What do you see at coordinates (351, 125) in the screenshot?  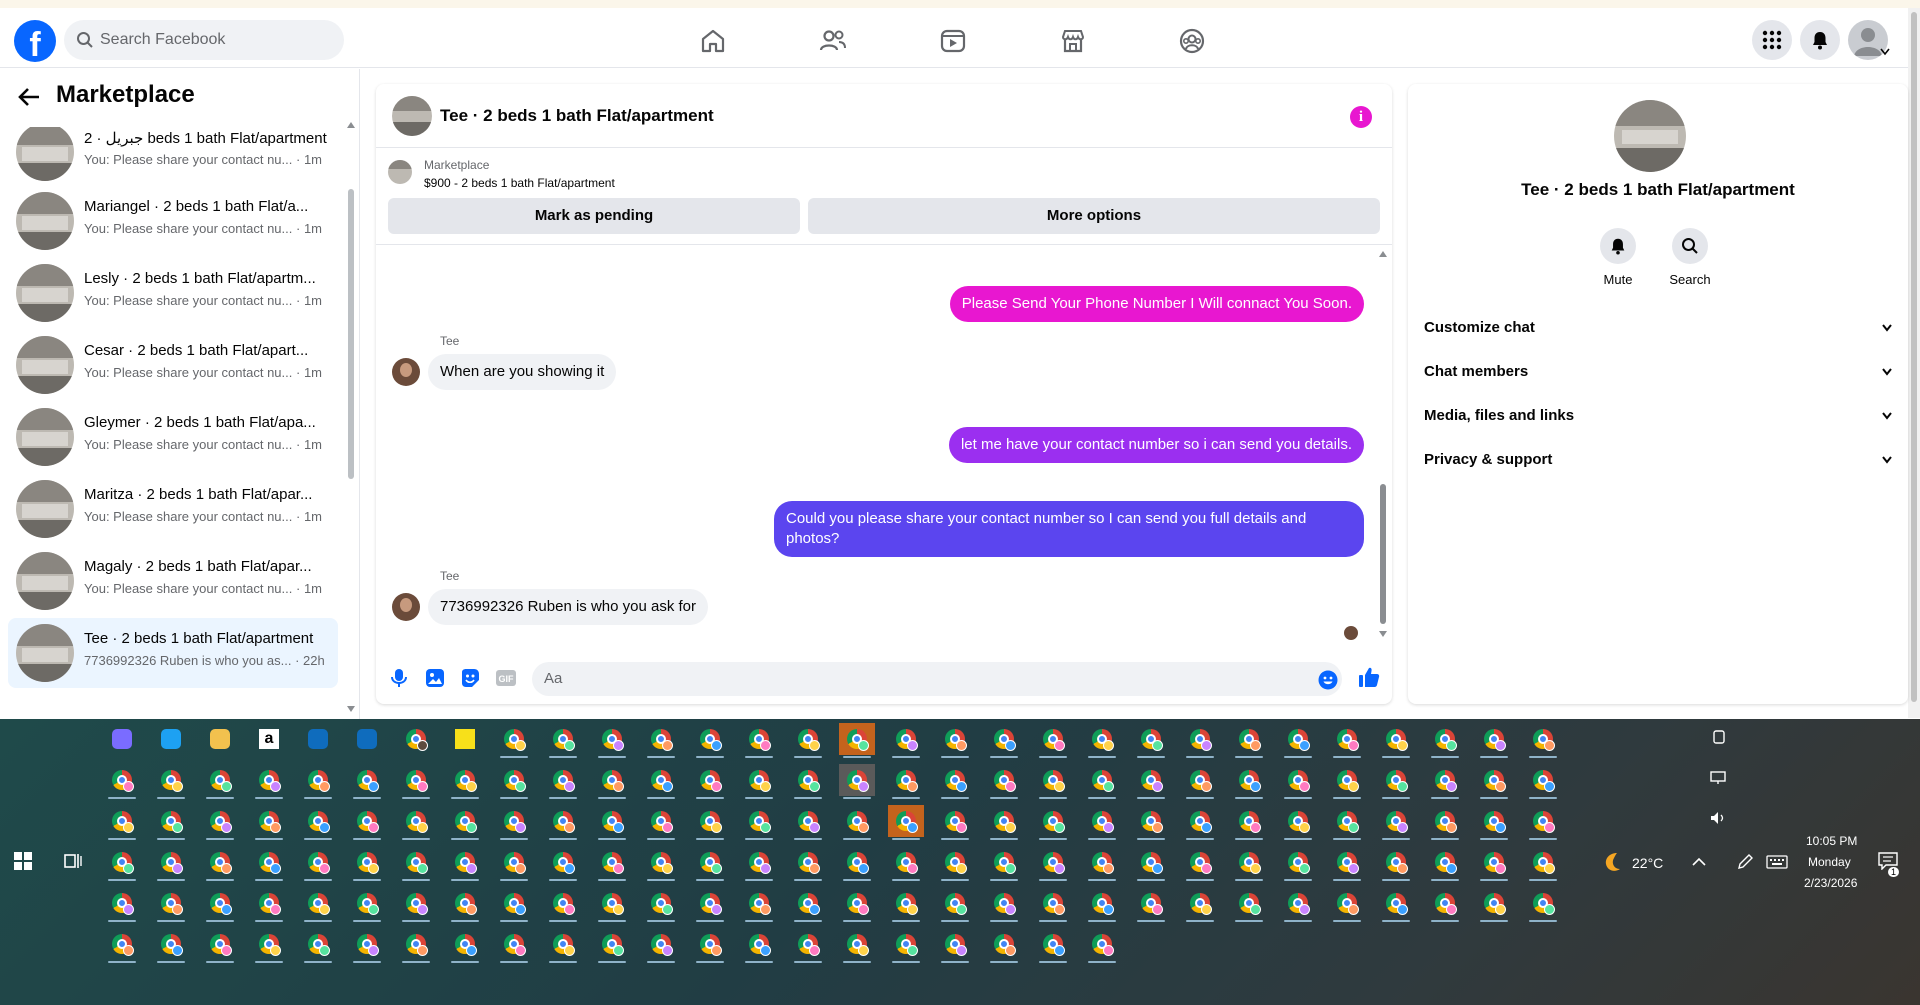 I see `scroll-up-arrow-icon` at bounding box center [351, 125].